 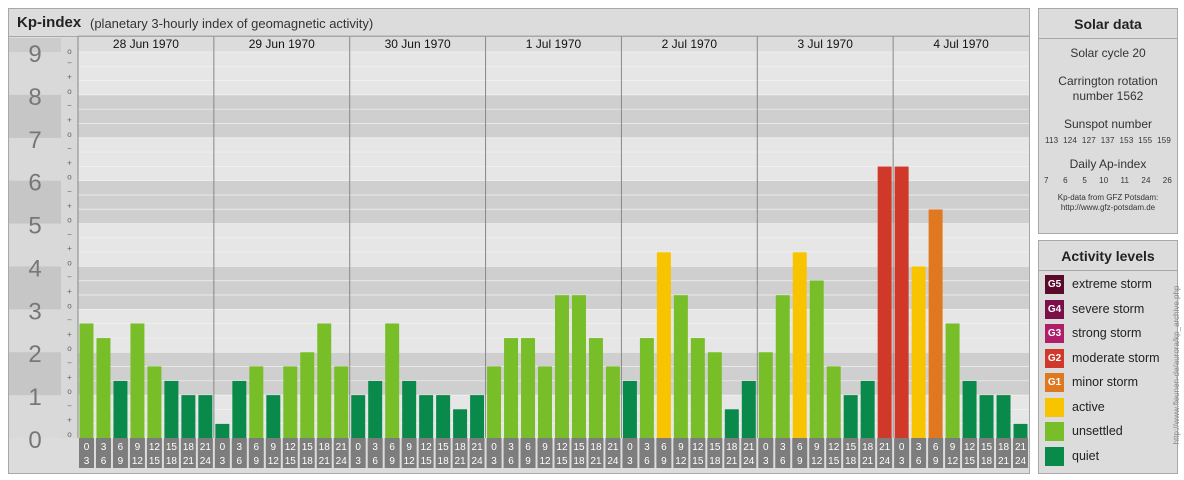 I want to click on solar-cycle: Solar cycle 20, so click(x=1108, y=53).